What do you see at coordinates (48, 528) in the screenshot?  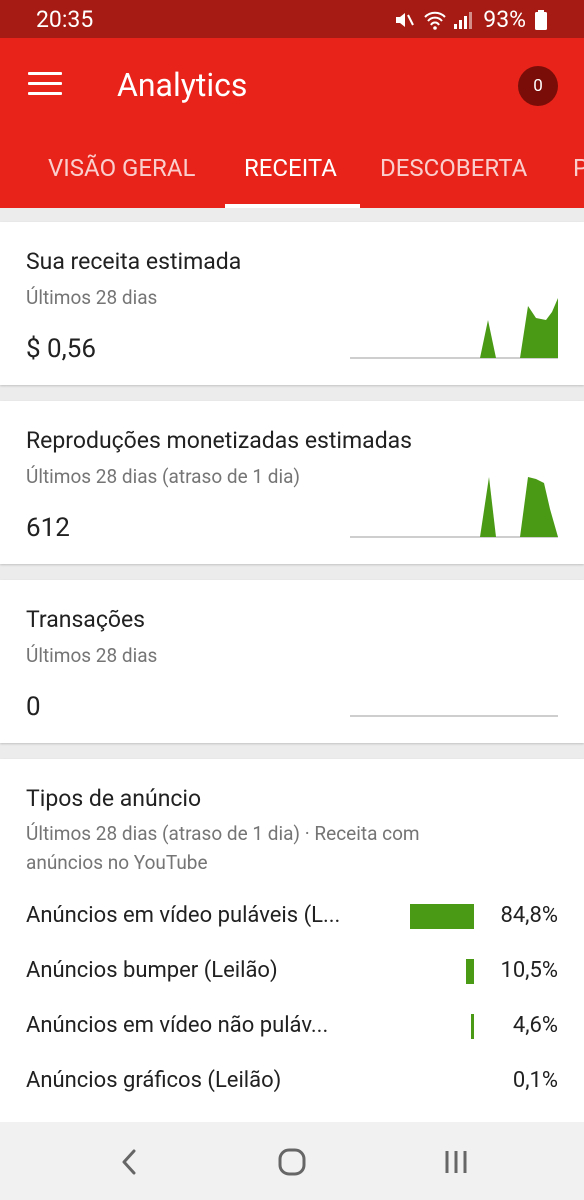 I see `card-value: 612` at bounding box center [48, 528].